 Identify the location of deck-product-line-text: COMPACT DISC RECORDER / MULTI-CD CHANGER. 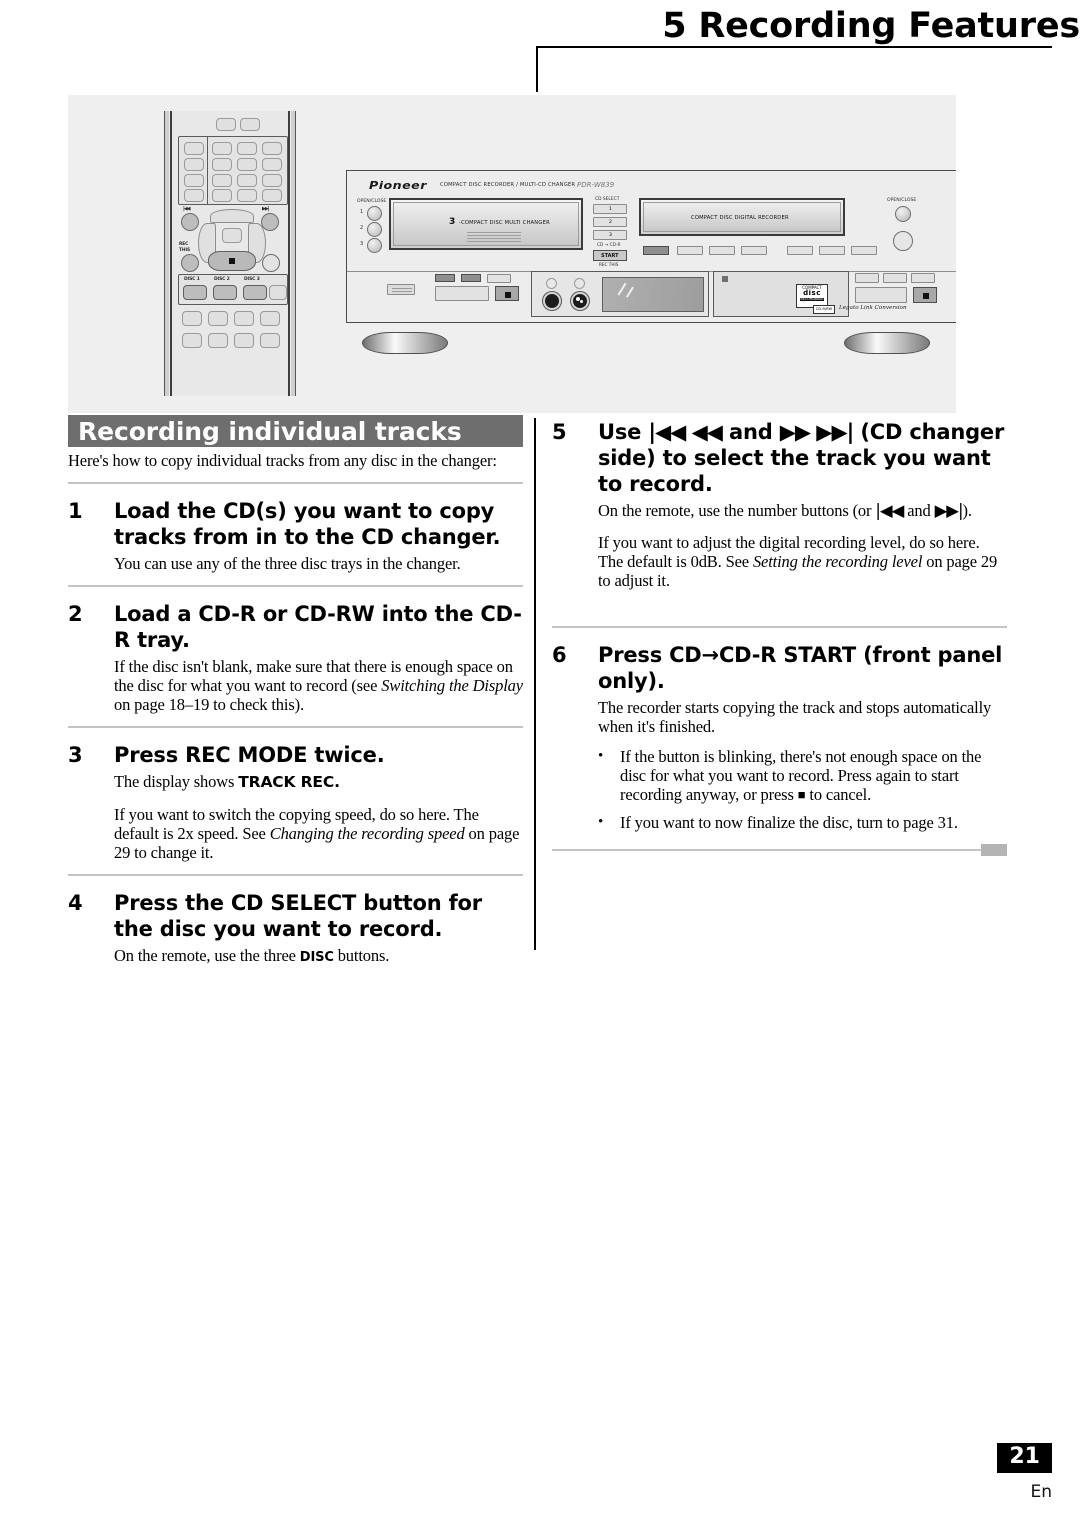
(508, 185).